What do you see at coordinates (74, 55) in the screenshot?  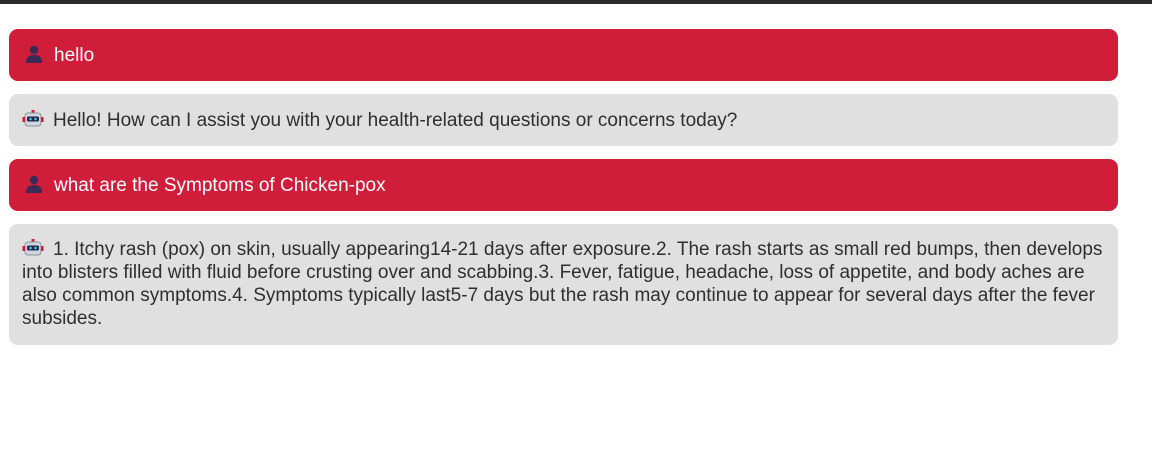 I see `message-text: hello` at bounding box center [74, 55].